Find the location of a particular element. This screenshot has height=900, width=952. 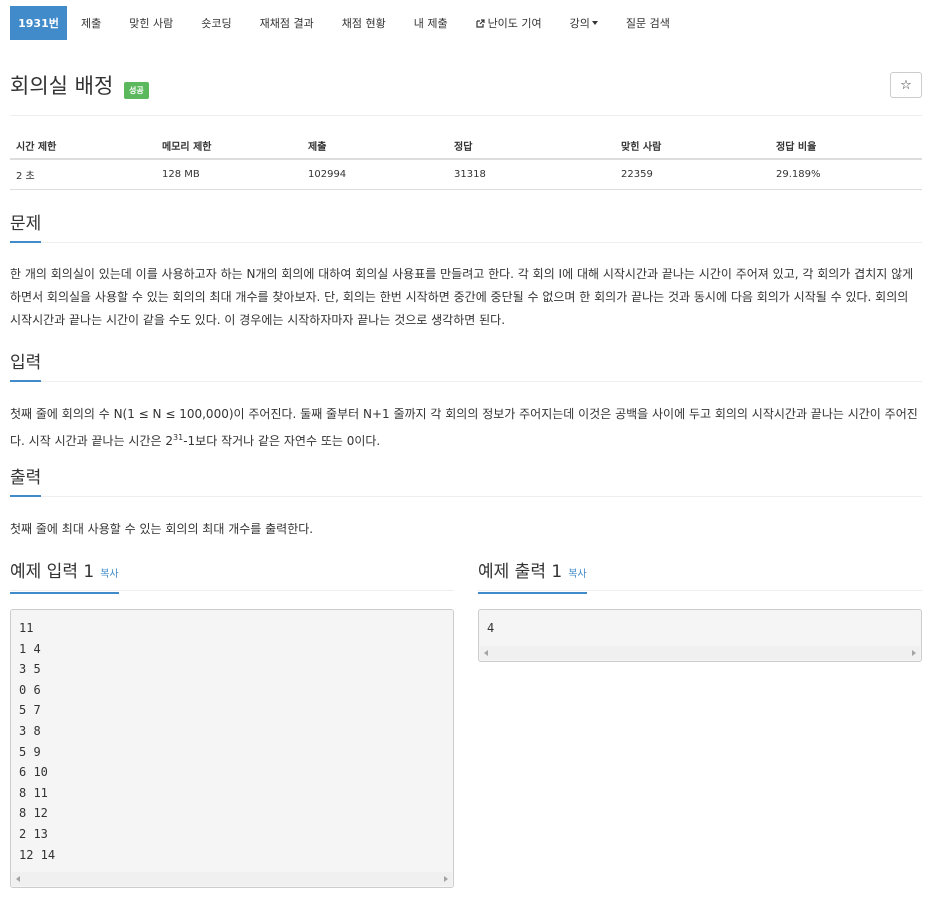

column-header: 제출 is located at coordinates (375, 146).